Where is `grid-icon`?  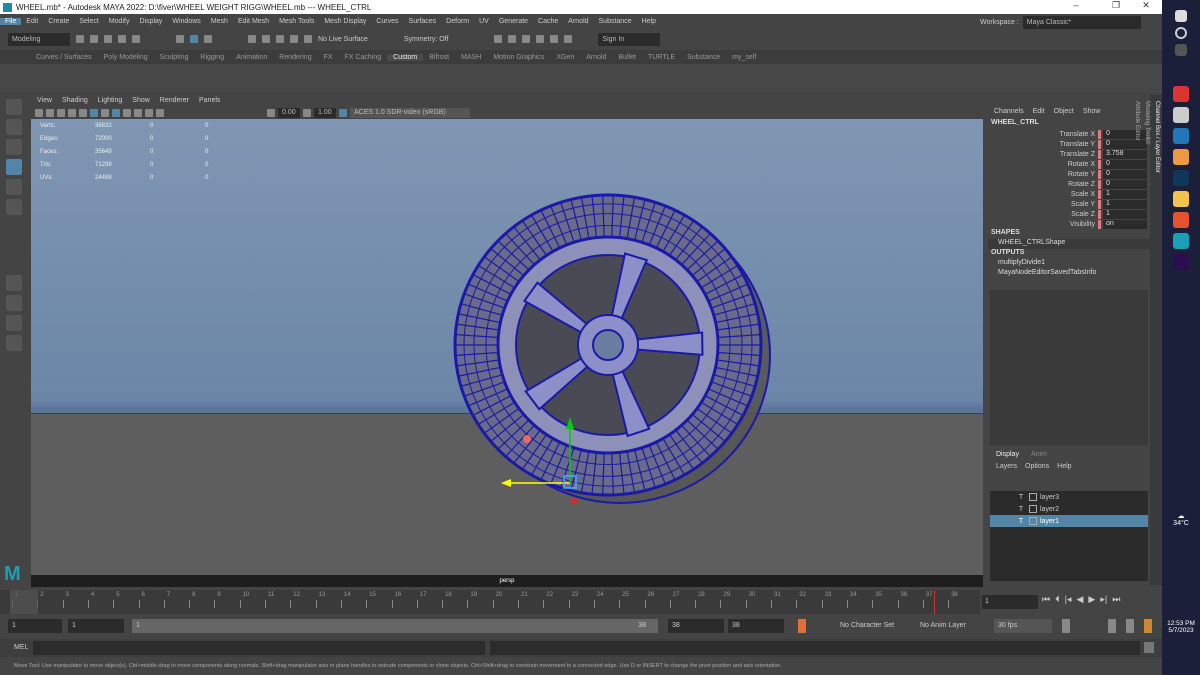 grid-icon is located at coordinates (72, 112).